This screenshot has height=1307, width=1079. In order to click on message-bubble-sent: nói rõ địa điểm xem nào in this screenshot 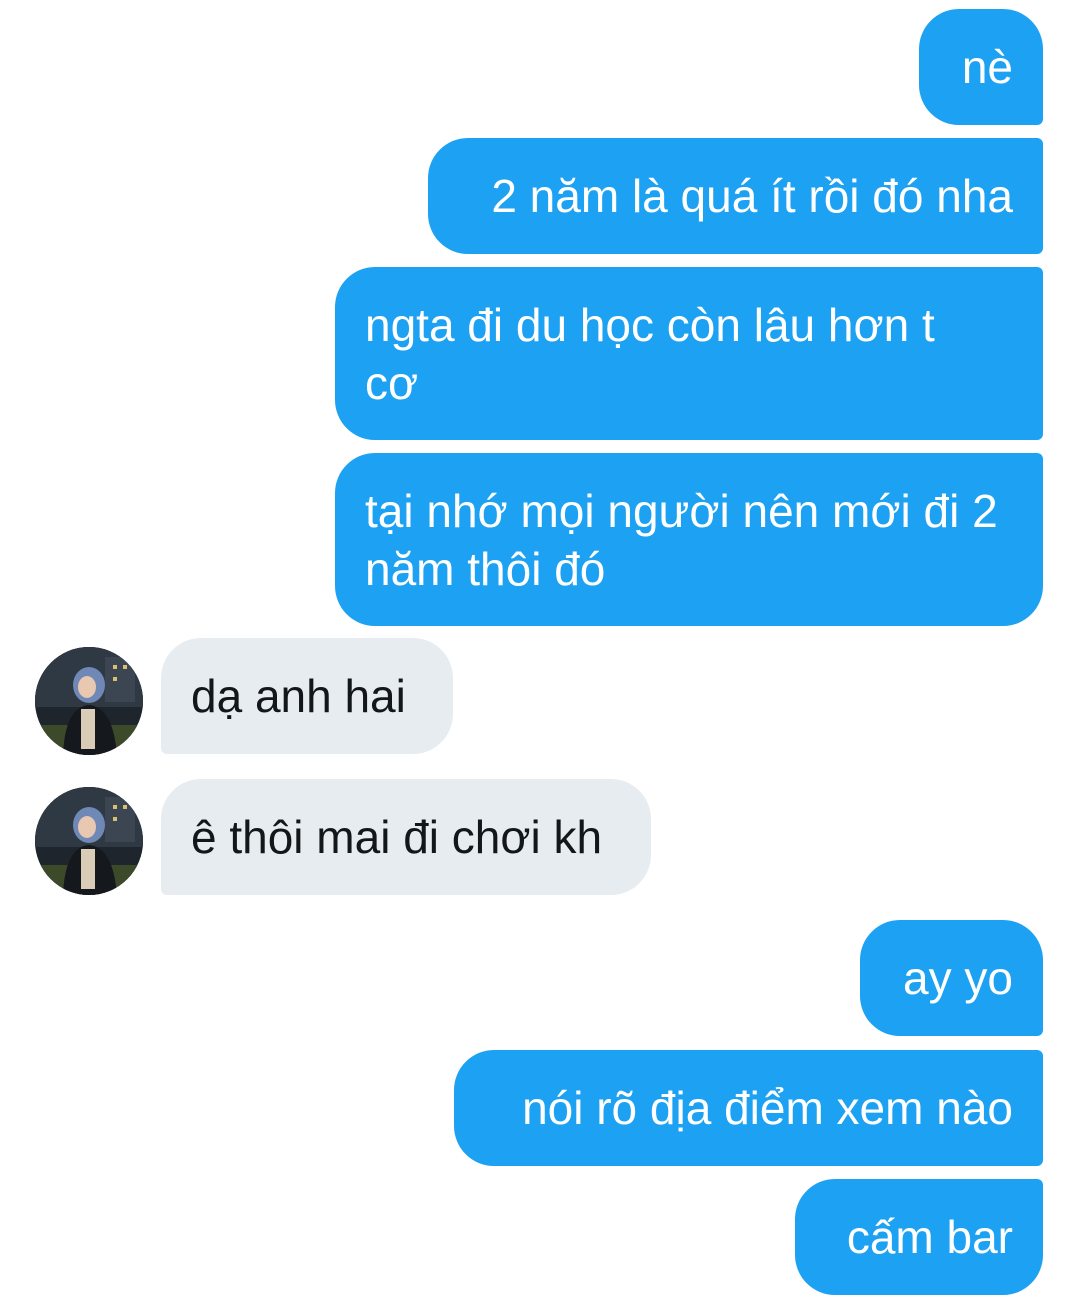, I will do `click(748, 1108)`.